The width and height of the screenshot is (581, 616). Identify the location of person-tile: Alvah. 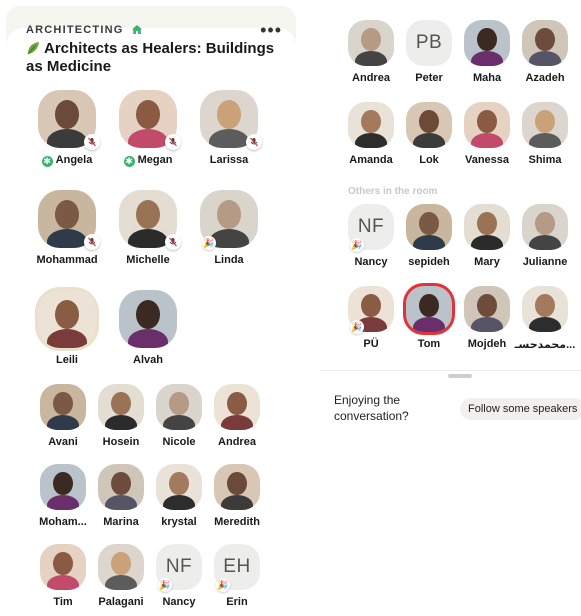
(148, 328).